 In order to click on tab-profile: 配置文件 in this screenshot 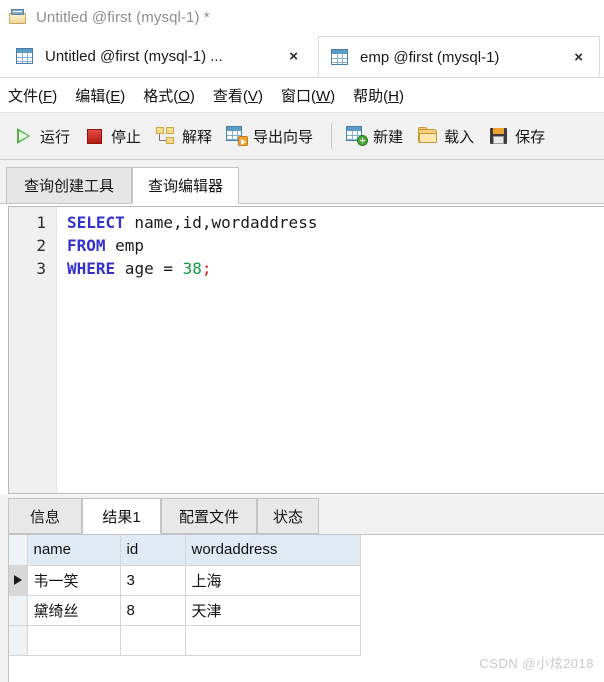, I will do `click(209, 516)`.